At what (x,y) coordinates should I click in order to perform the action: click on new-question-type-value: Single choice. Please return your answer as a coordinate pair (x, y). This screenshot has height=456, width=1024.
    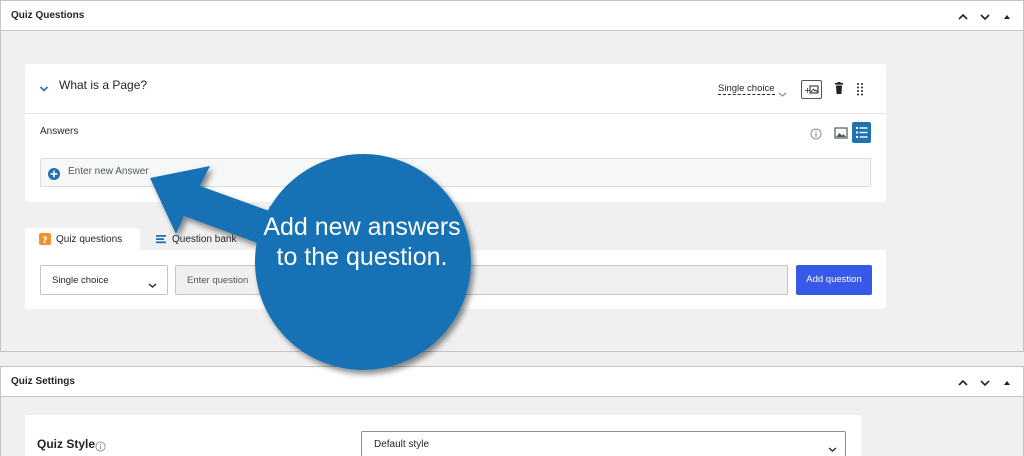
    Looking at the image, I should click on (80, 280).